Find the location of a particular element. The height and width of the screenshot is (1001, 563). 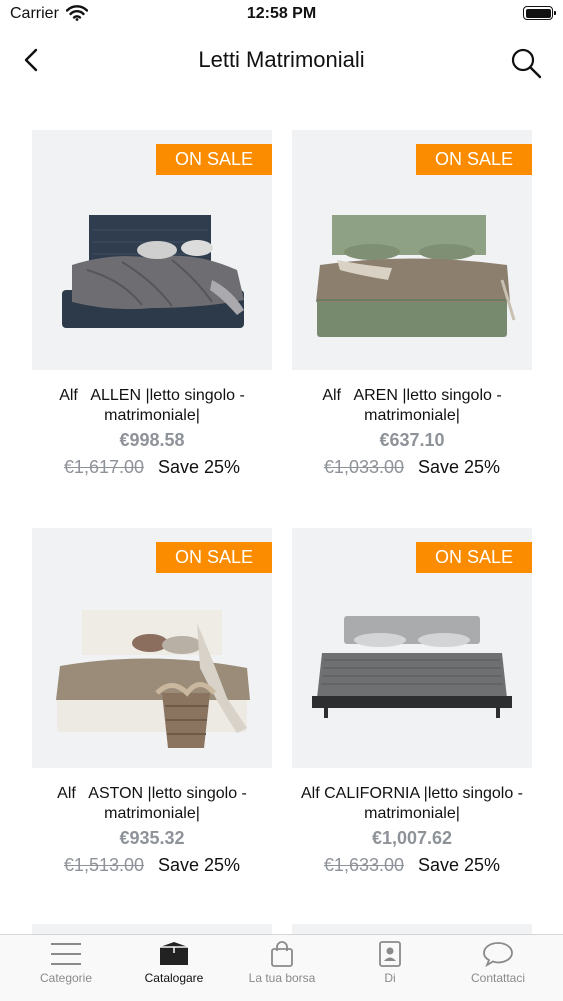

product-price: €637.10 is located at coordinates (412, 440).